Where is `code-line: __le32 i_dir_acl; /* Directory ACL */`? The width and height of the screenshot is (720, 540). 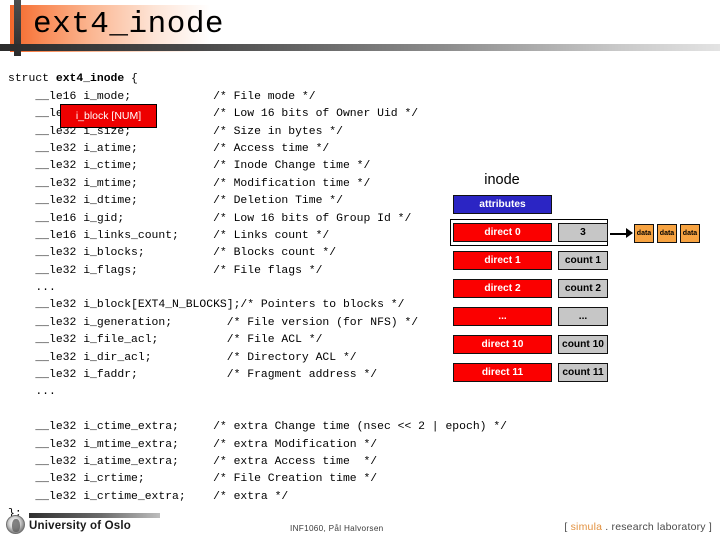 code-line: __le32 i_dir_acl; /* Directory ACL */ is located at coordinates (182, 357).